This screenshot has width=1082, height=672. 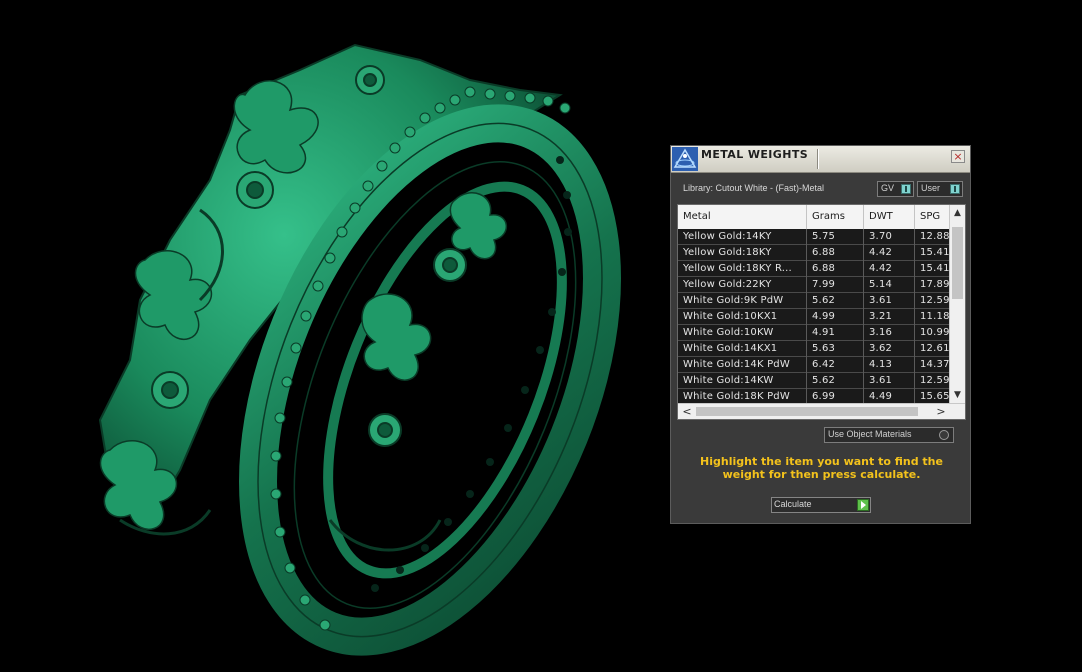 I want to click on column-header-spg: SPG, so click(x=932, y=217).